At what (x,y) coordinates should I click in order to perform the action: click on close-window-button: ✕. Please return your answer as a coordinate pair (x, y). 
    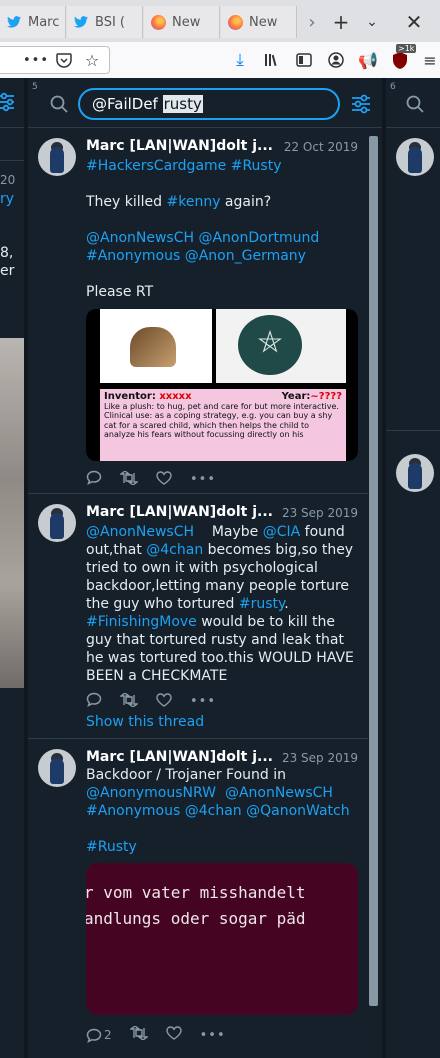
    Looking at the image, I should click on (414, 22).